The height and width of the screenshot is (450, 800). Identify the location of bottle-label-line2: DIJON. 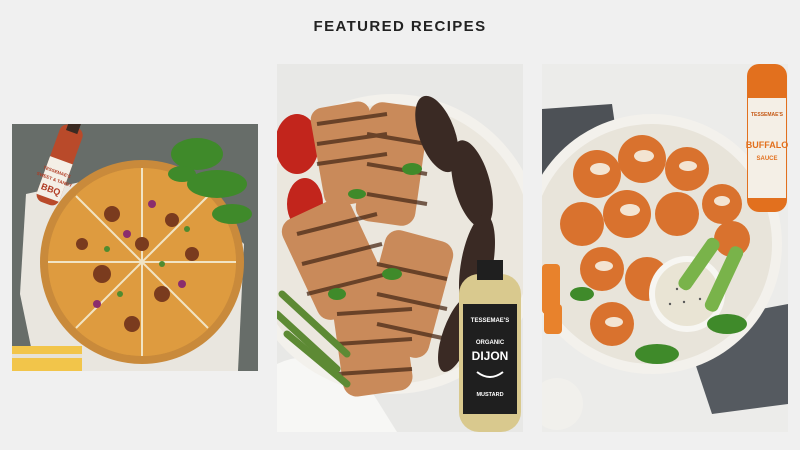
(490, 356).